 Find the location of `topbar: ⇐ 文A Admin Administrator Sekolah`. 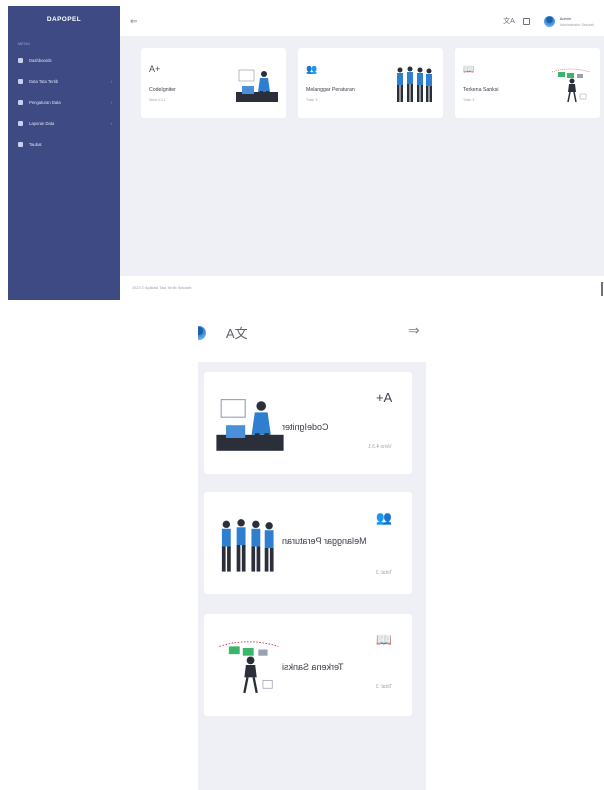

topbar: ⇐ 文A Admin Administrator Sekolah is located at coordinates (362, 21).